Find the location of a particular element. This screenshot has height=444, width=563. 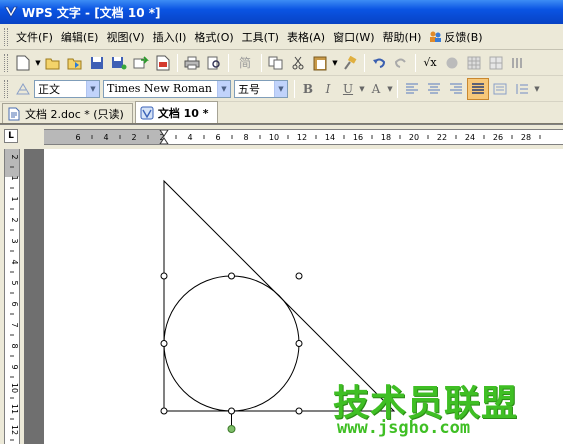

copy-icon is located at coordinates (275, 62).